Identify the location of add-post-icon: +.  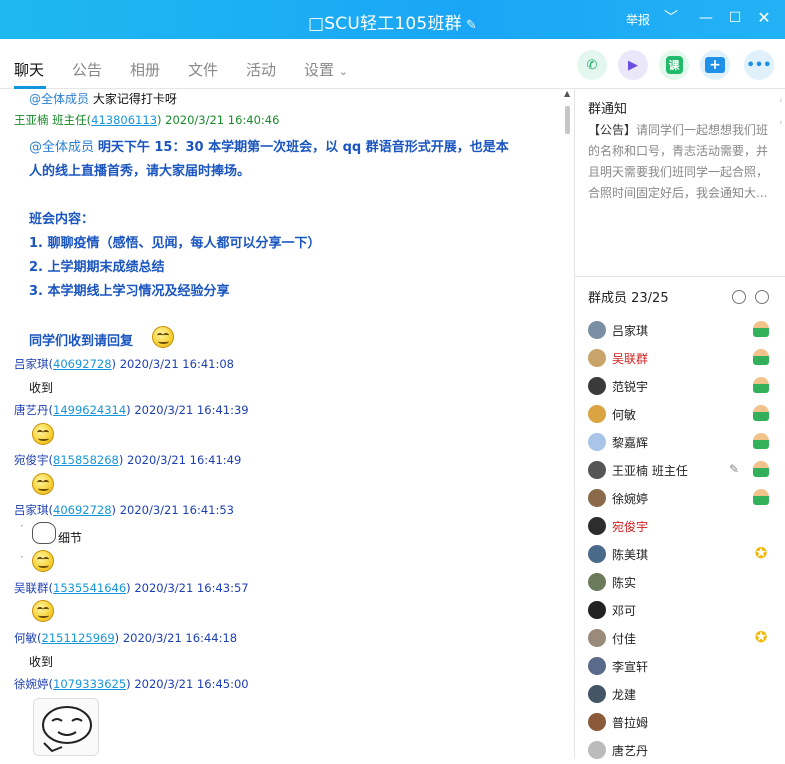
(715, 65).